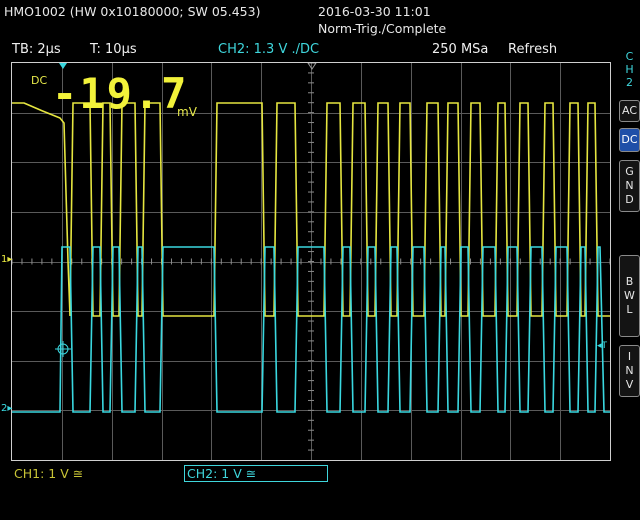  Describe the element at coordinates (6, 408) in the screenshot. I see `ch2-level-marker: 2▸` at that location.